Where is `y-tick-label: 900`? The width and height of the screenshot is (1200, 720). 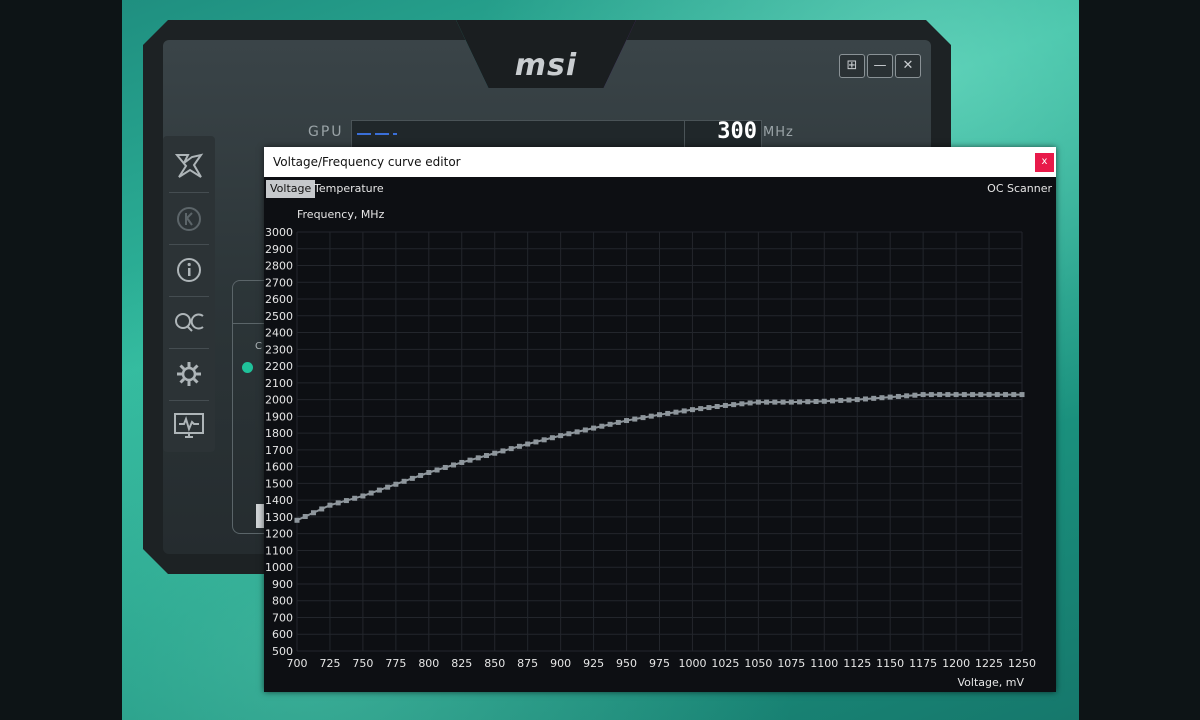 y-tick-label: 900 is located at coordinates (282, 584).